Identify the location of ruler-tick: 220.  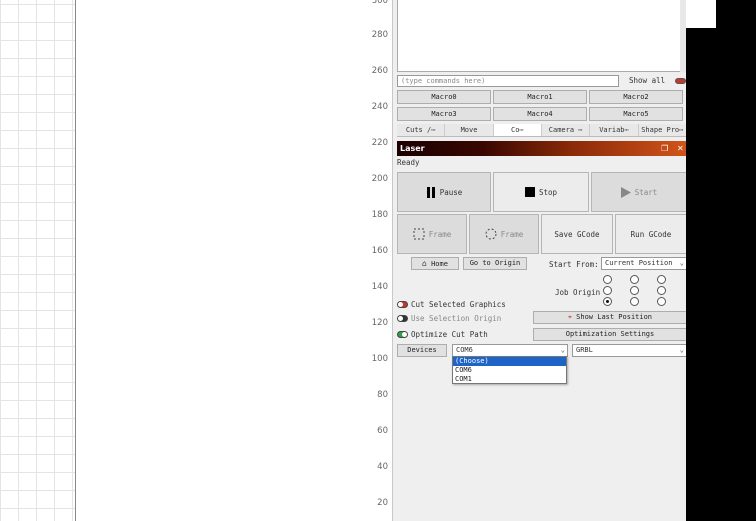
(379, 143).